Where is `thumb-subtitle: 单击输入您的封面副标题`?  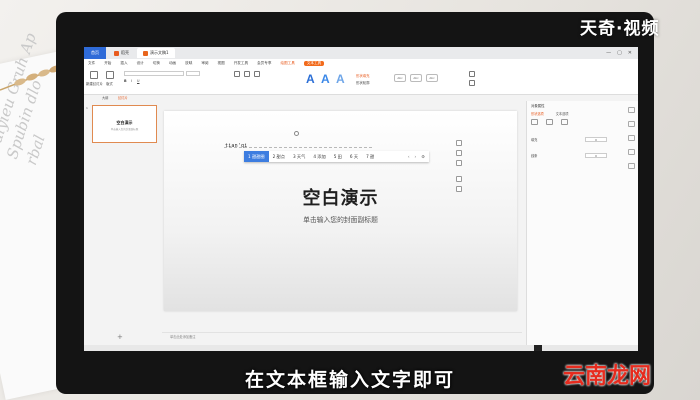
thumb-subtitle: 单击输入您的封面副标题 is located at coordinates (124, 129).